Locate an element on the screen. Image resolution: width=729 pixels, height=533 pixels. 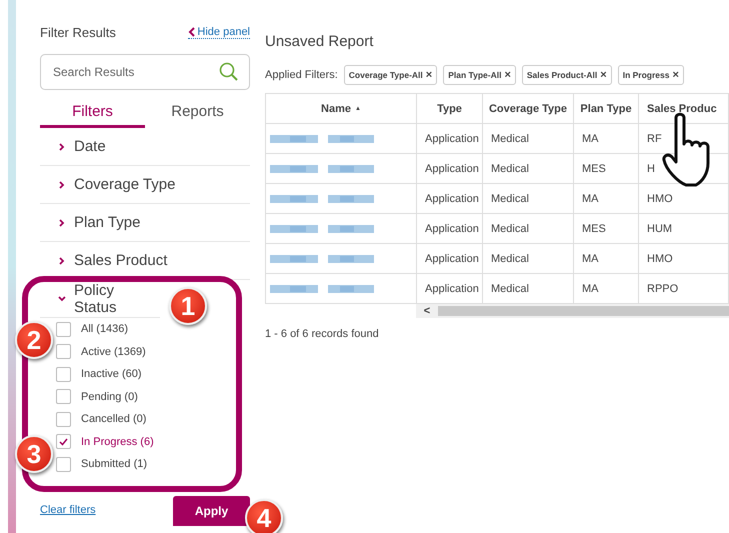
clear-filters-link: Clear filters is located at coordinates (68, 510).